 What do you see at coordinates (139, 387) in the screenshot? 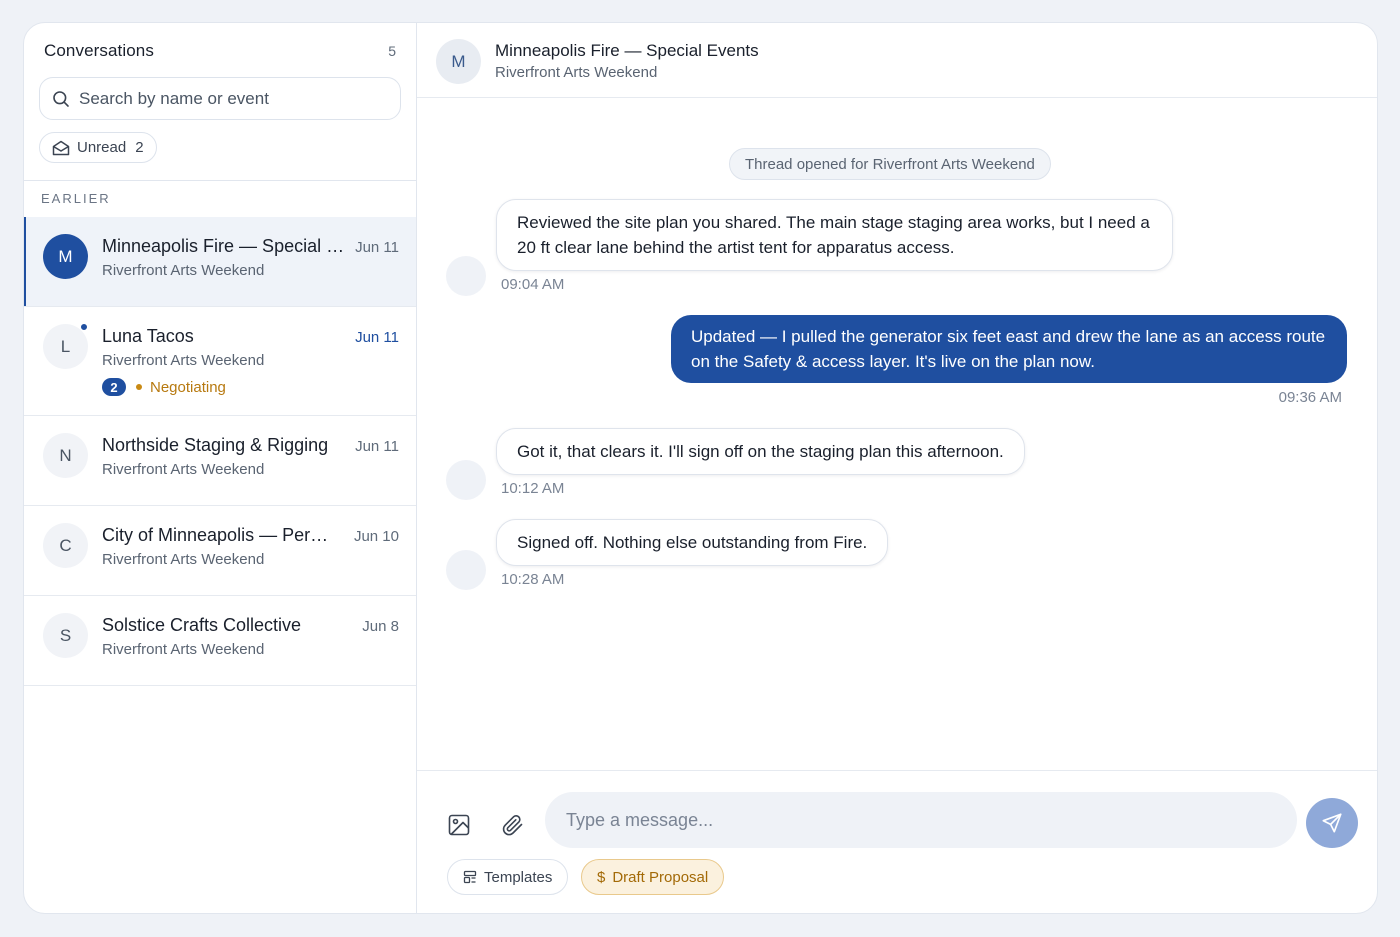
I see `status-dot-icon` at bounding box center [139, 387].